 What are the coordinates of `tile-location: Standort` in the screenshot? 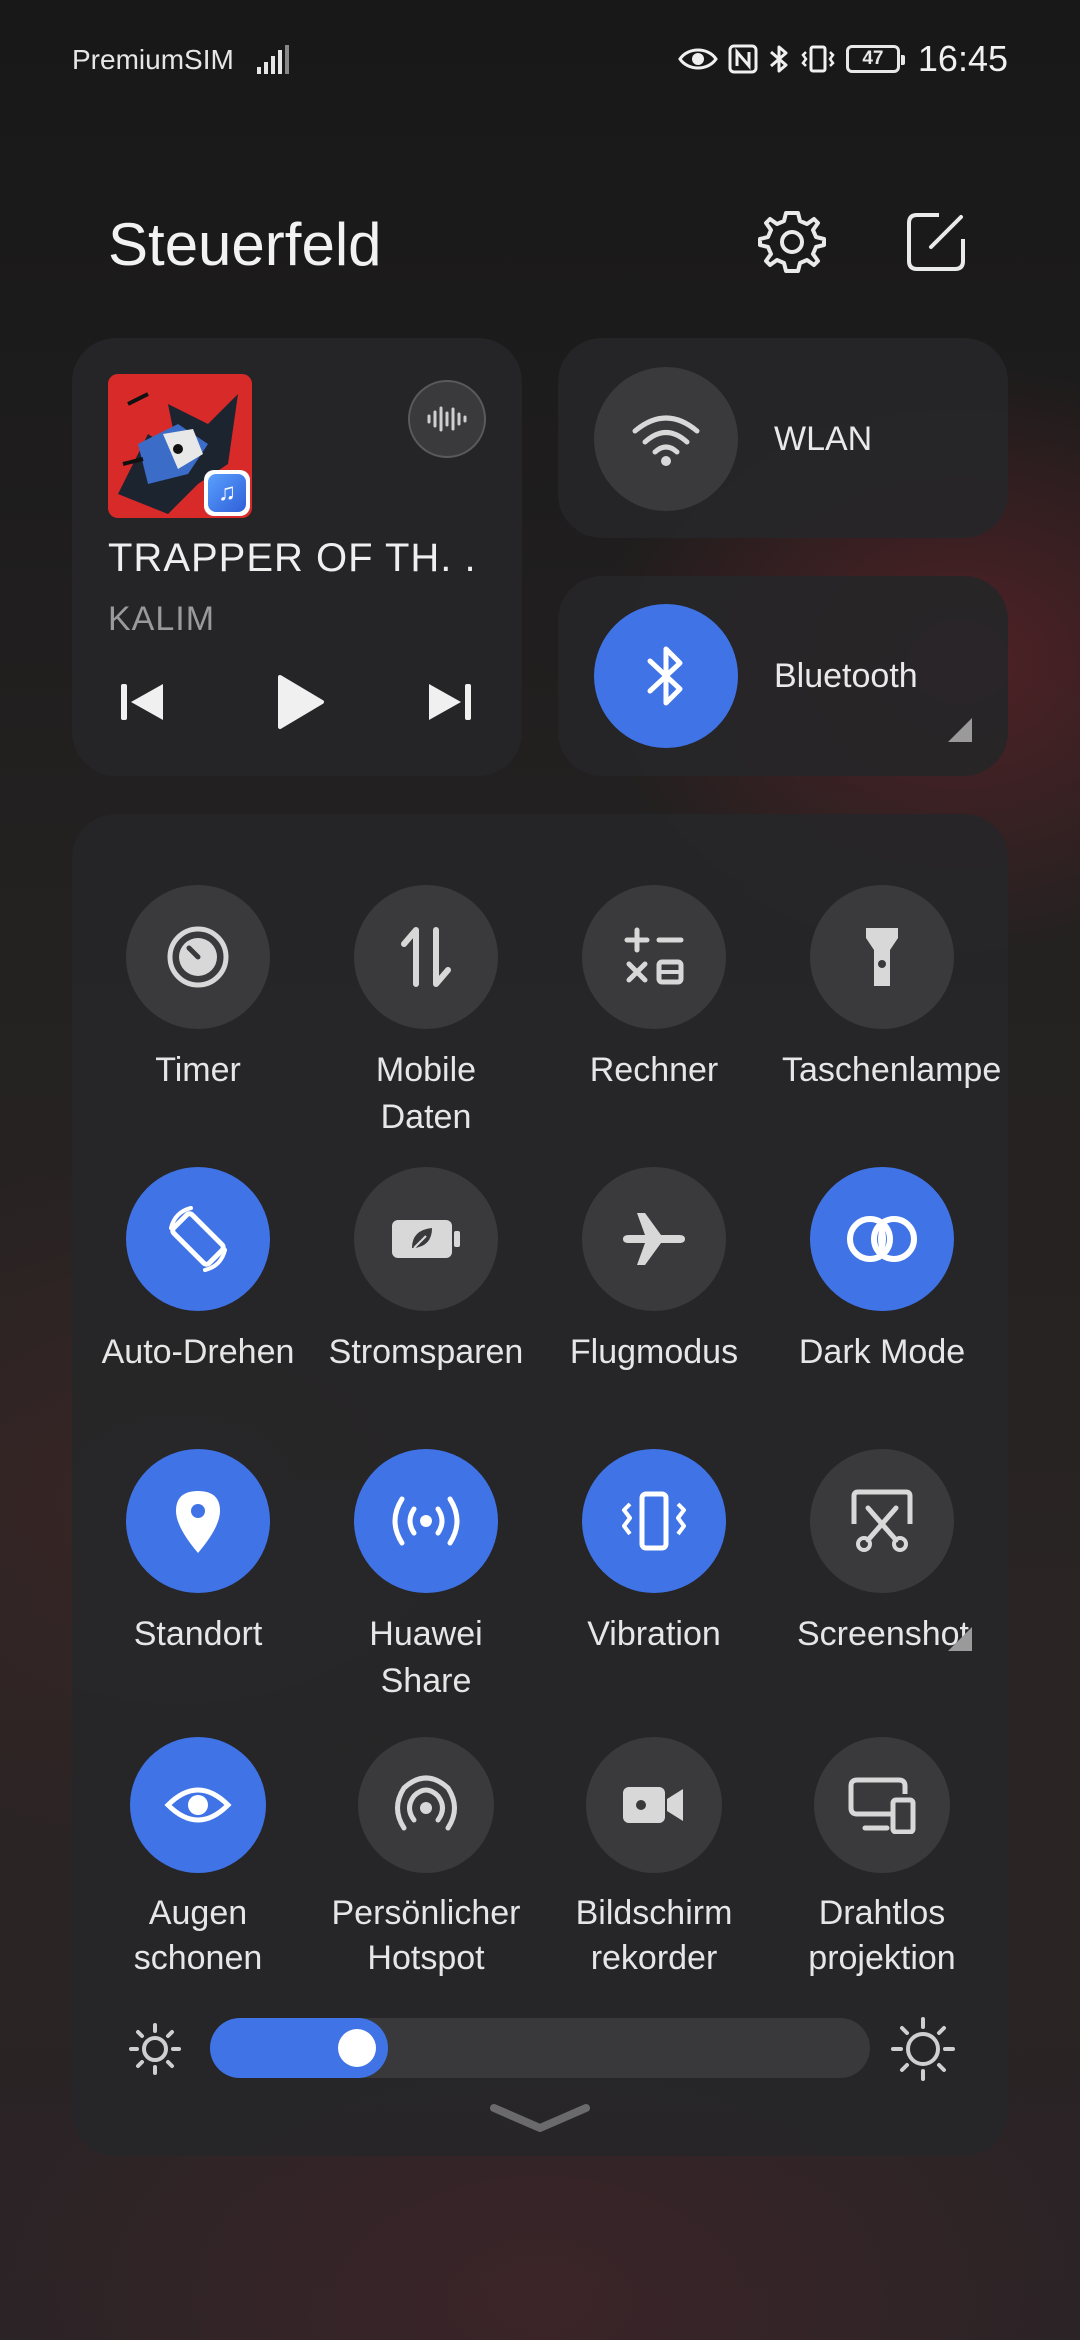 It's located at (198, 1553).